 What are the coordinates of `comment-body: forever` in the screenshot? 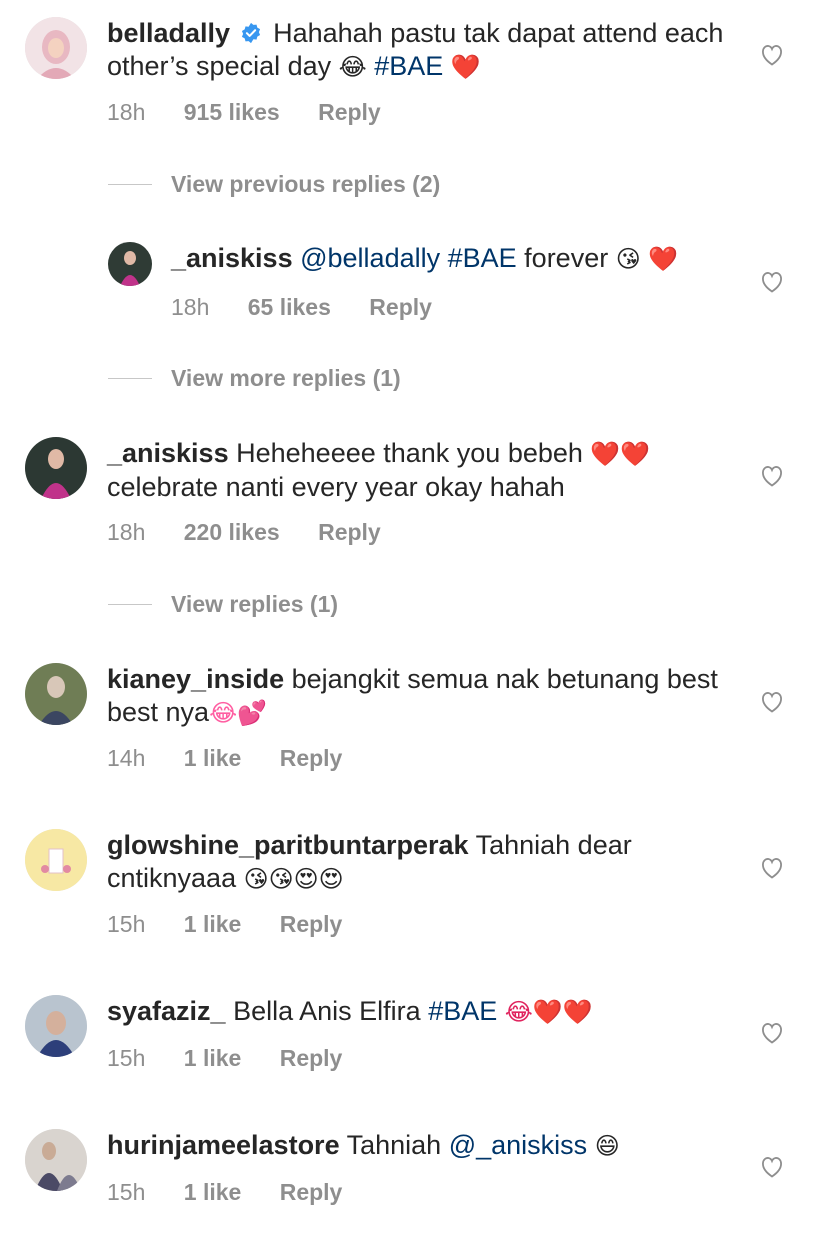 It's located at (566, 258).